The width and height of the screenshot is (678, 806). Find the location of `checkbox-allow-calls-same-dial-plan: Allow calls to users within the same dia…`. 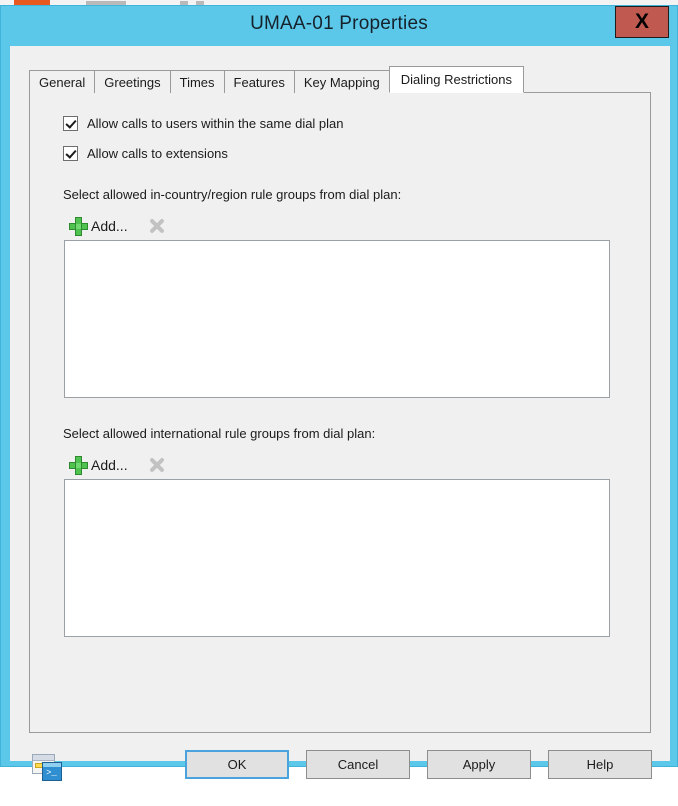

checkbox-allow-calls-same-dial-plan: Allow calls to users within the same dia… is located at coordinates (203, 123).